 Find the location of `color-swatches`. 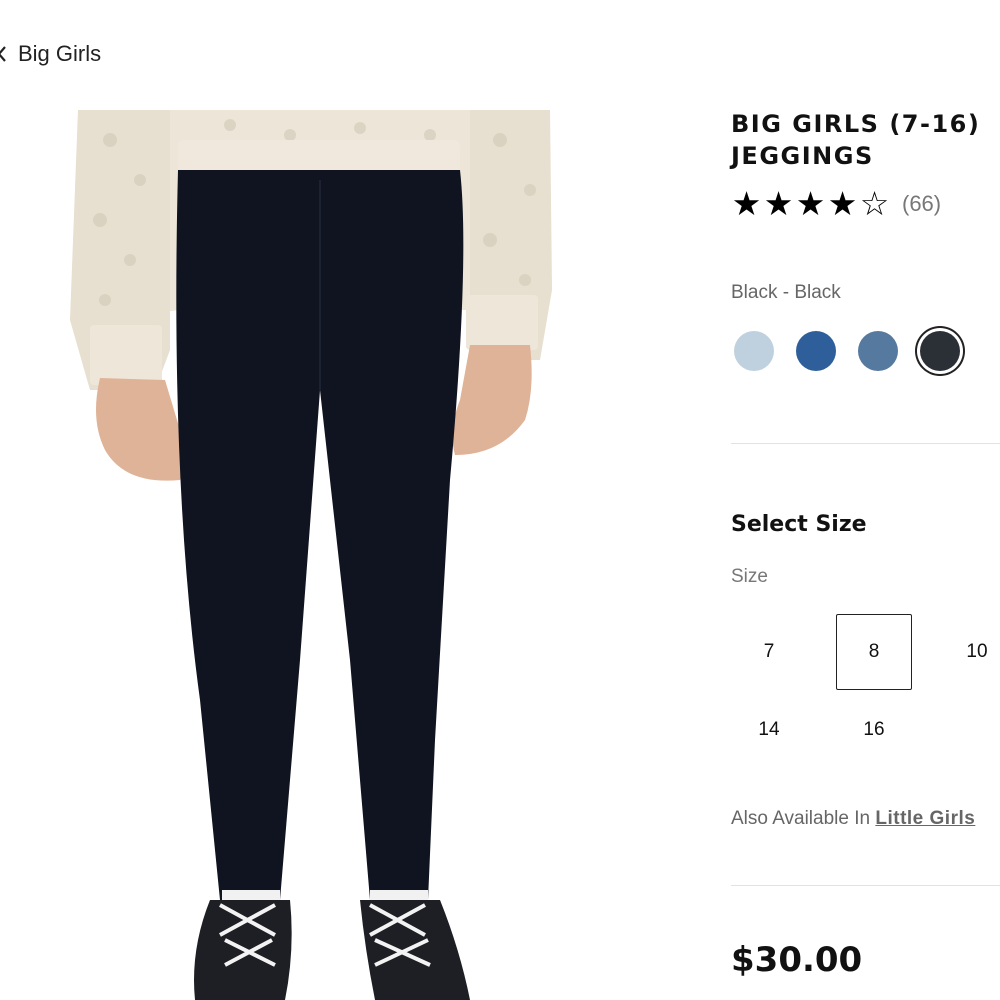

color-swatches is located at coordinates (847, 351).